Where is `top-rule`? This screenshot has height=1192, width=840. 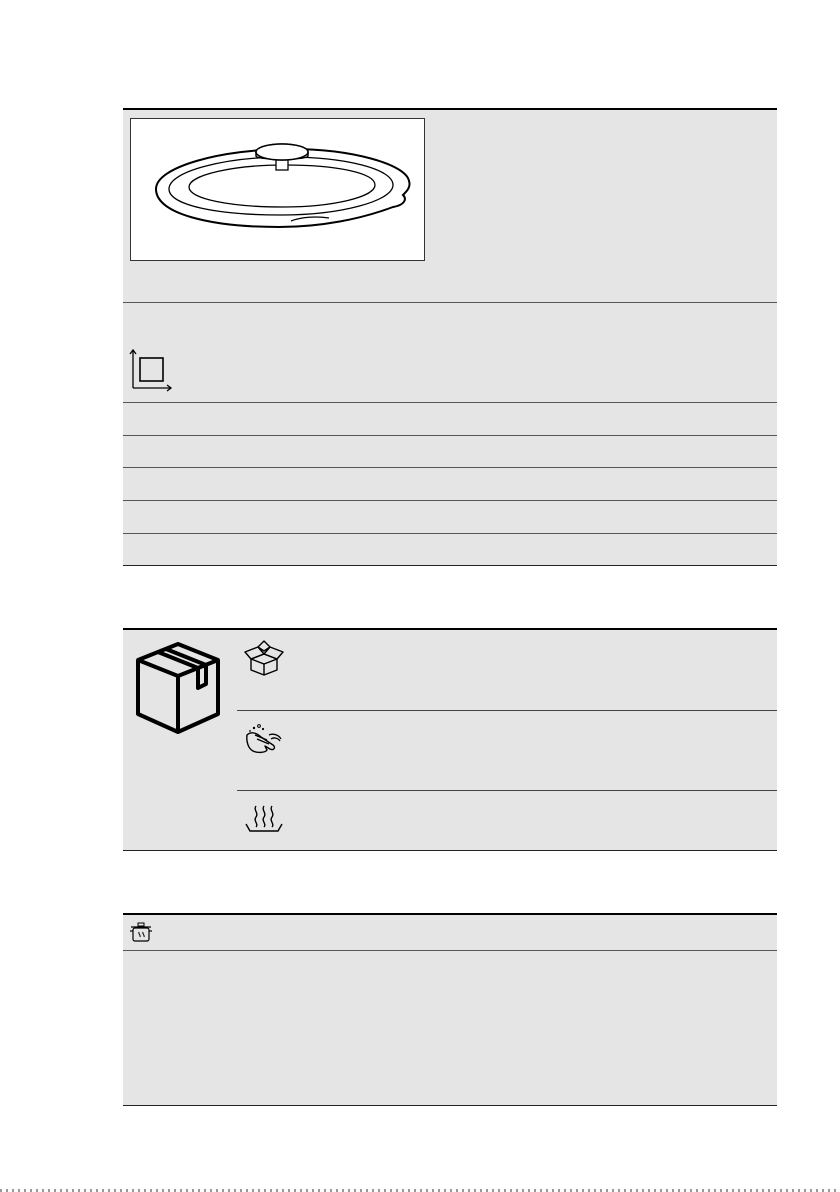 top-rule is located at coordinates (450, 109).